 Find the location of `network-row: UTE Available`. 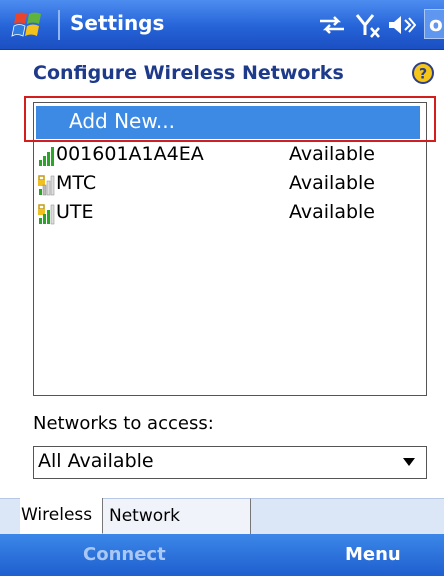

network-row: UTE Available is located at coordinates (228, 215).